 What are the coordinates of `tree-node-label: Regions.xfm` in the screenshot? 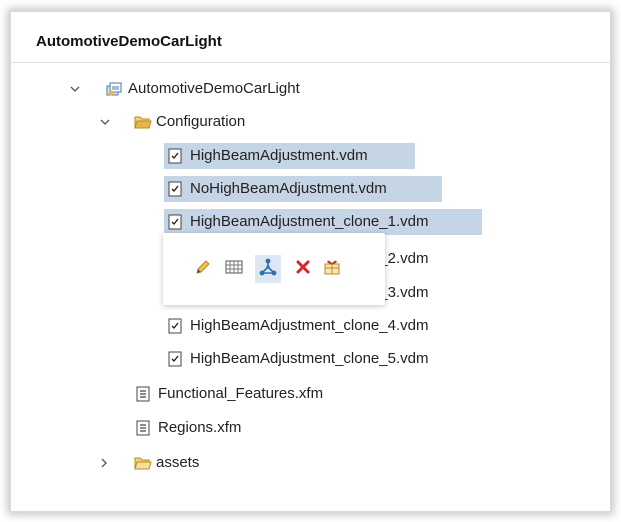 It's located at (200, 427).